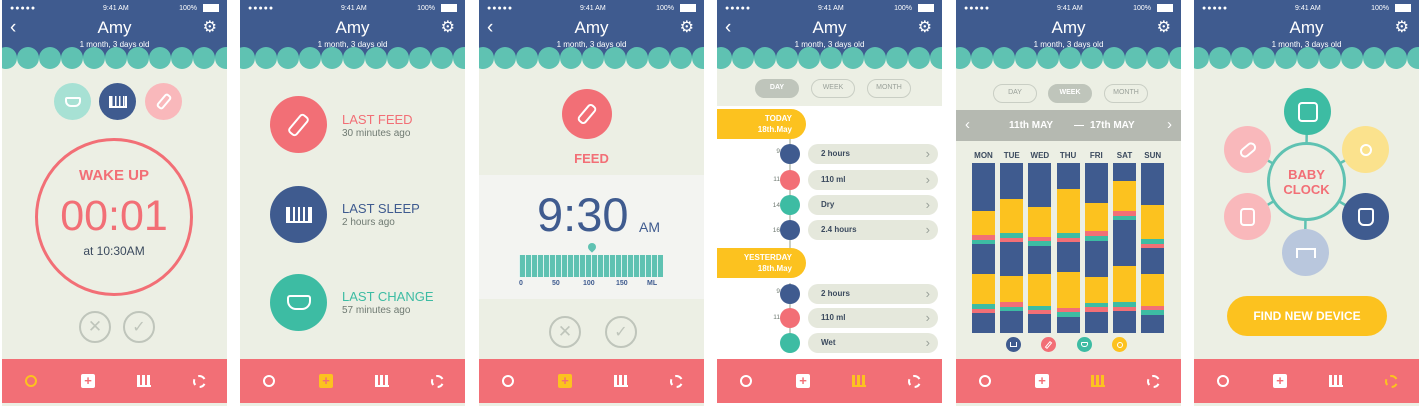 The width and height of the screenshot is (1419, 406). I want to click on last-sleep-icon-circle, so click(298, 214).